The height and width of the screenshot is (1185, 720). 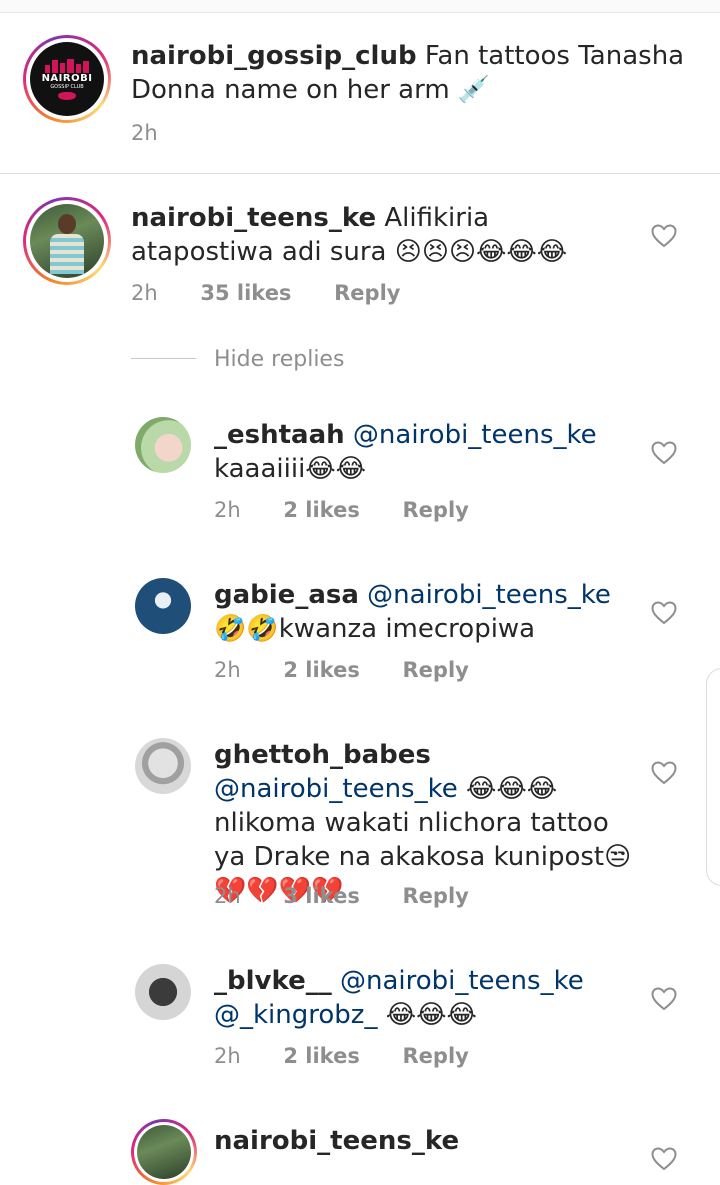 I want to click on caption-avatar: NAIROBI GOSSIP CLUB, so click(x=67, y=79).